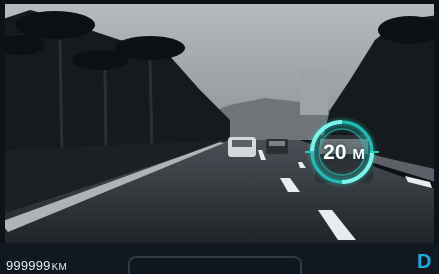 The height and width of the screenshot is (274, 439). What do you see at coordinates (408, 30) in the screenshot?
I see `palm-fronds-right` at bounding box center [408, 30].